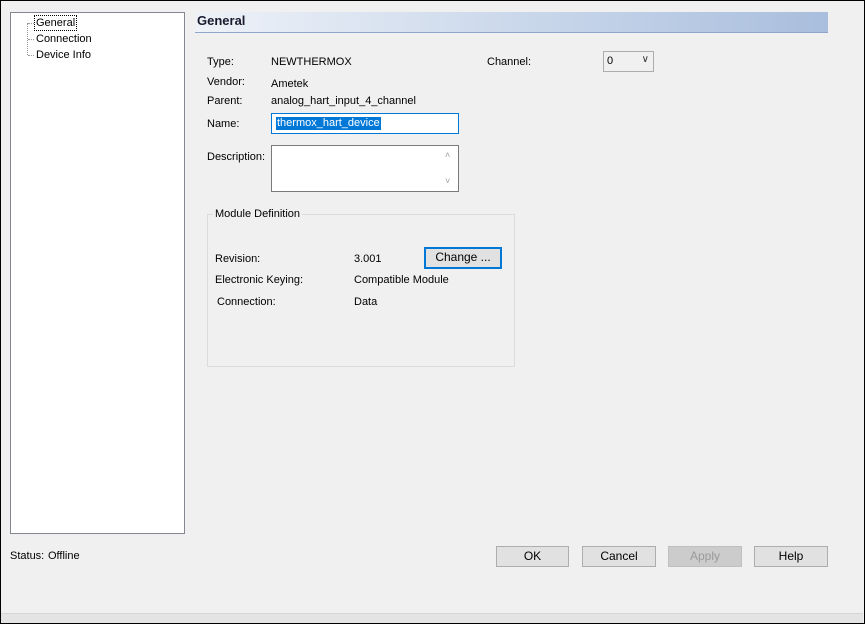  Describe the element at coordinates (509, 62) in the screenshot. I see `channel-label: Channel:` at that location.